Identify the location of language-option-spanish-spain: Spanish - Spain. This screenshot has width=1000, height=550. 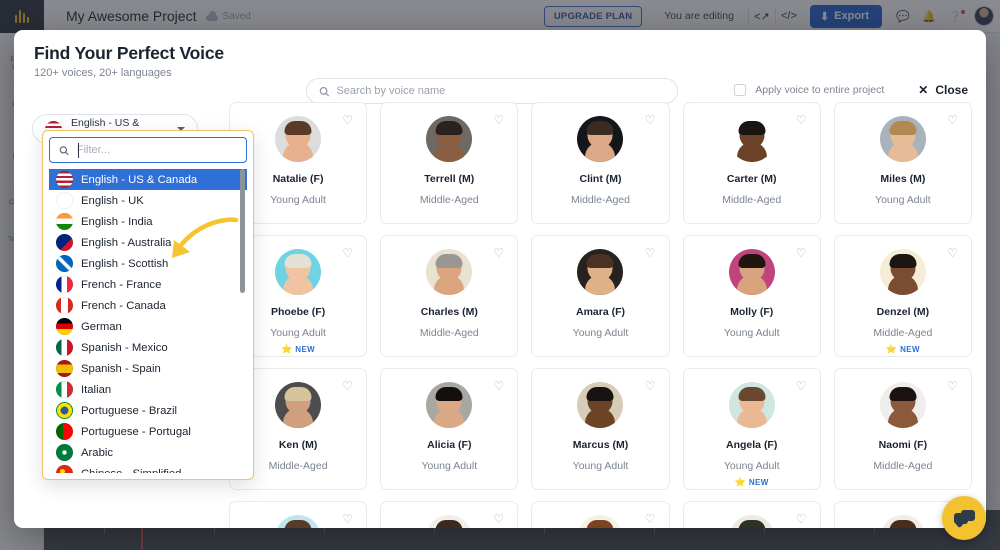
(148, 368).